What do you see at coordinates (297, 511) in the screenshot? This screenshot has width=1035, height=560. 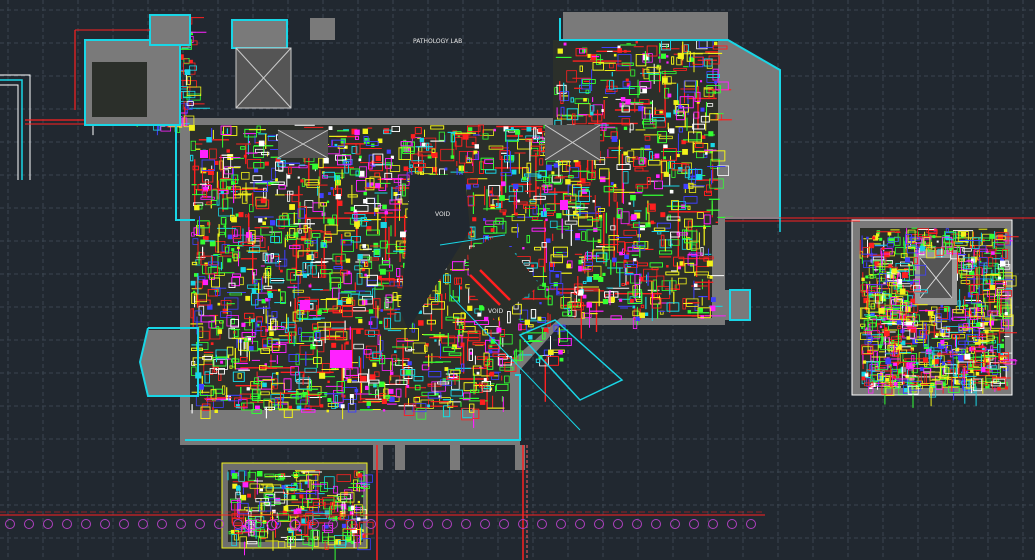 I see `bottom-annex-building` at bounding box center [297, 511].